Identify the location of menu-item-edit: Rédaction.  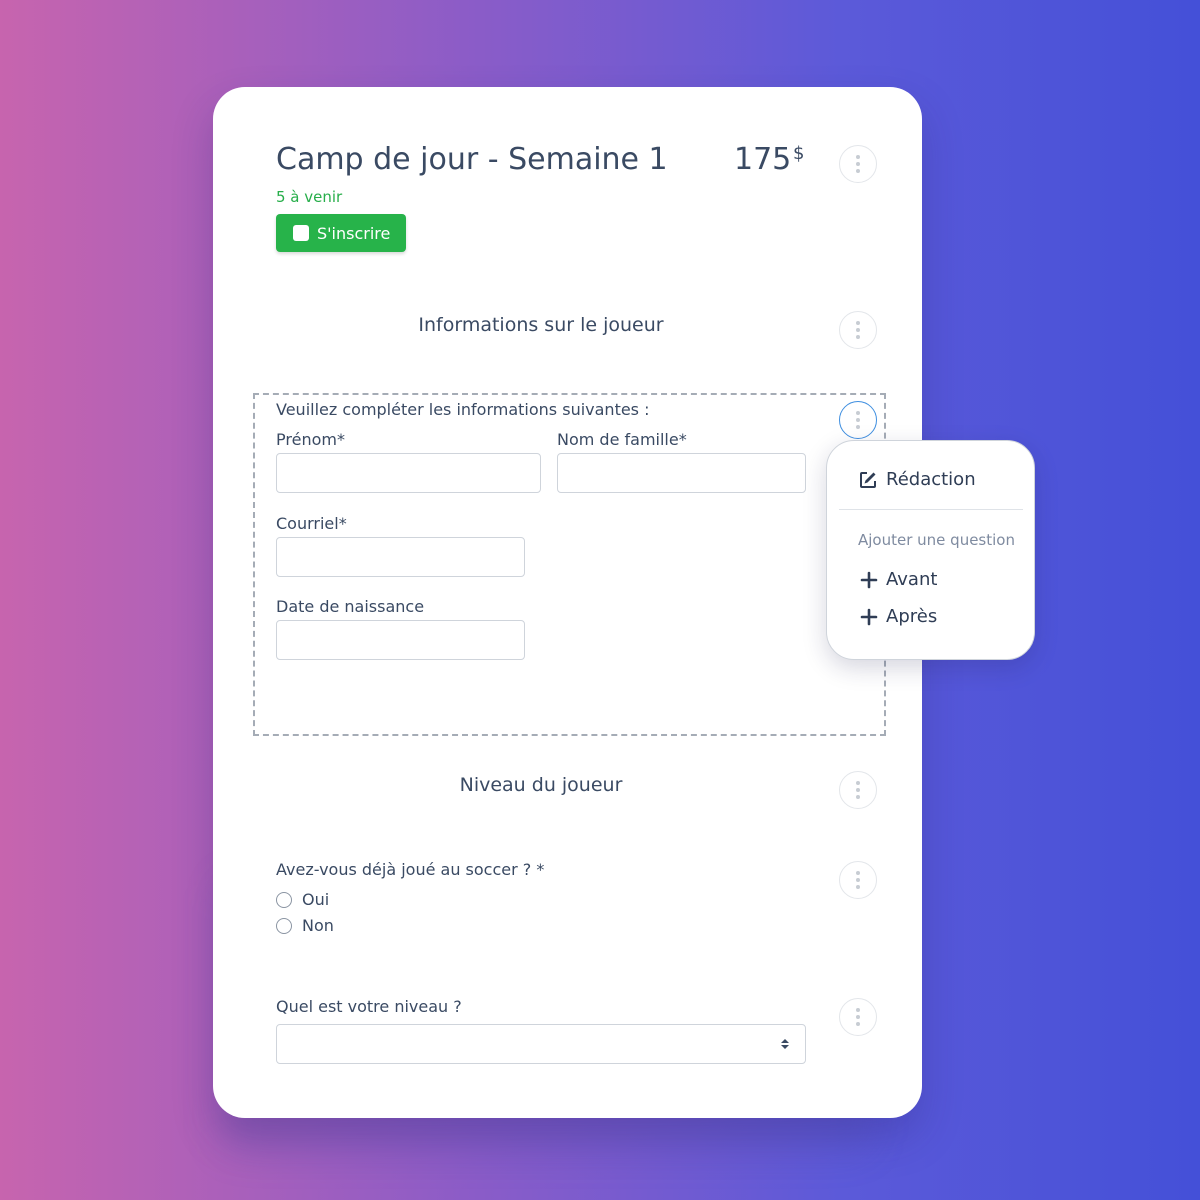
(917, 479).